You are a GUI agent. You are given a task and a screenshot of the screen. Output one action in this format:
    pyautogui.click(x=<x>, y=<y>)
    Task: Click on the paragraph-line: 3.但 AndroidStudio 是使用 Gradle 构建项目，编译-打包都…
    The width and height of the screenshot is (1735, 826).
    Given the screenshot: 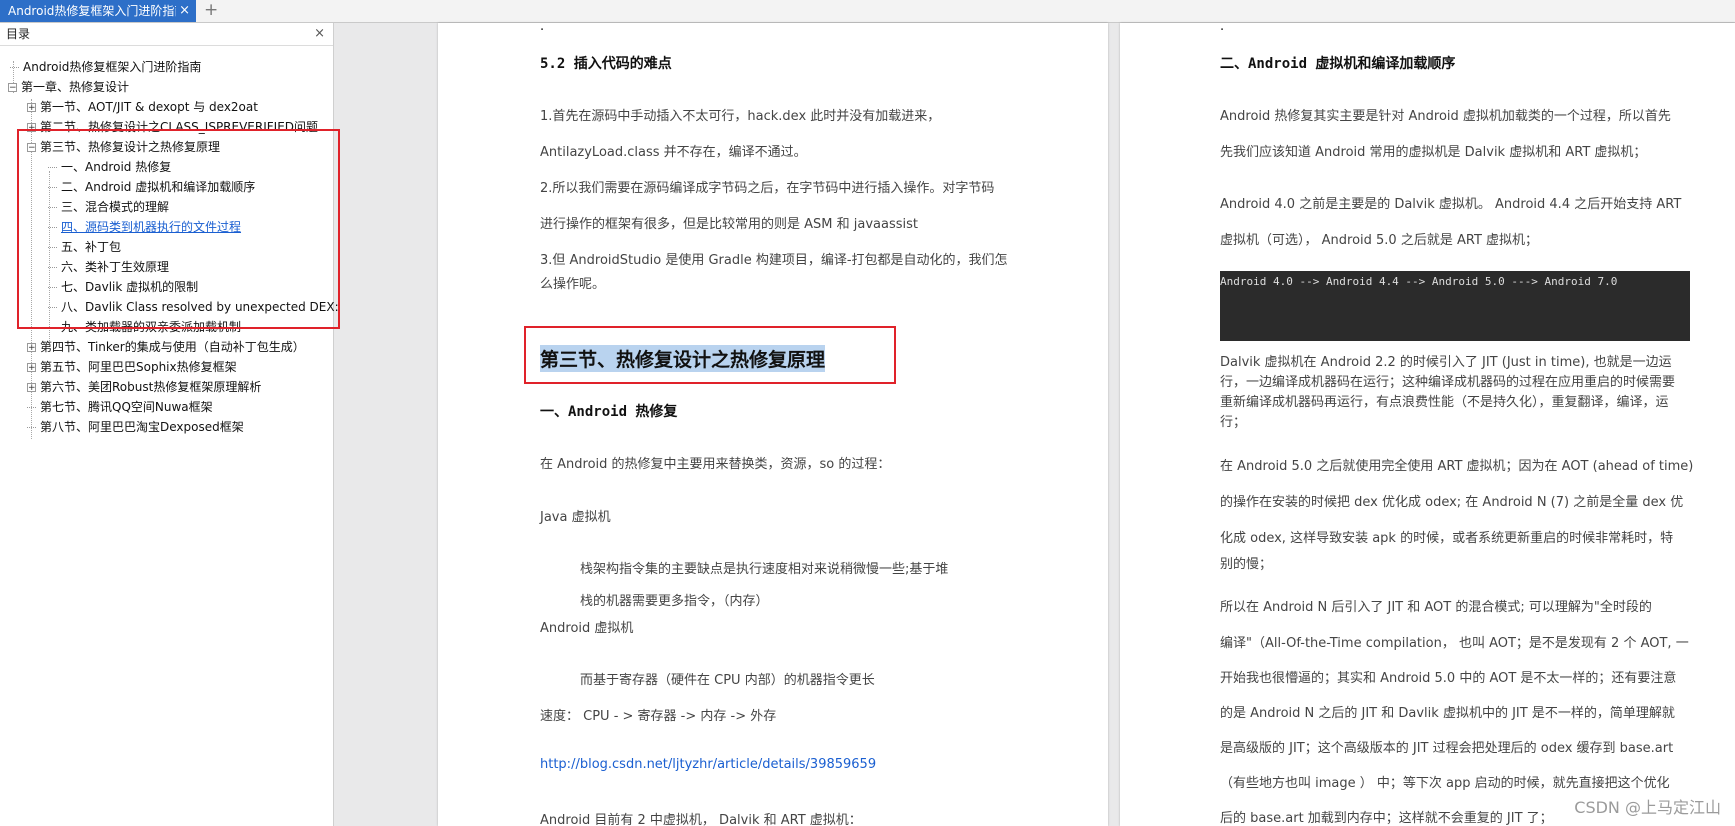 What is the action you would take?
    pyautogui.click(x=774, y=260)
    